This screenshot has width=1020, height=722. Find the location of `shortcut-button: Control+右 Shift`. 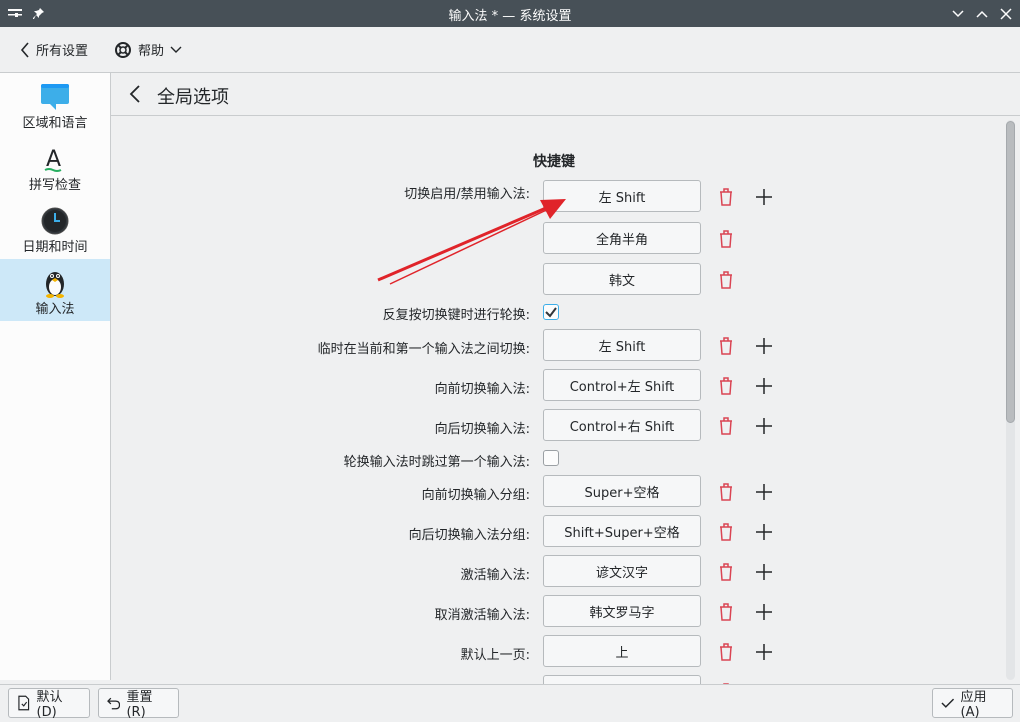

shortcut-button: Control+右 Shift is located at coordinates (622, 425).